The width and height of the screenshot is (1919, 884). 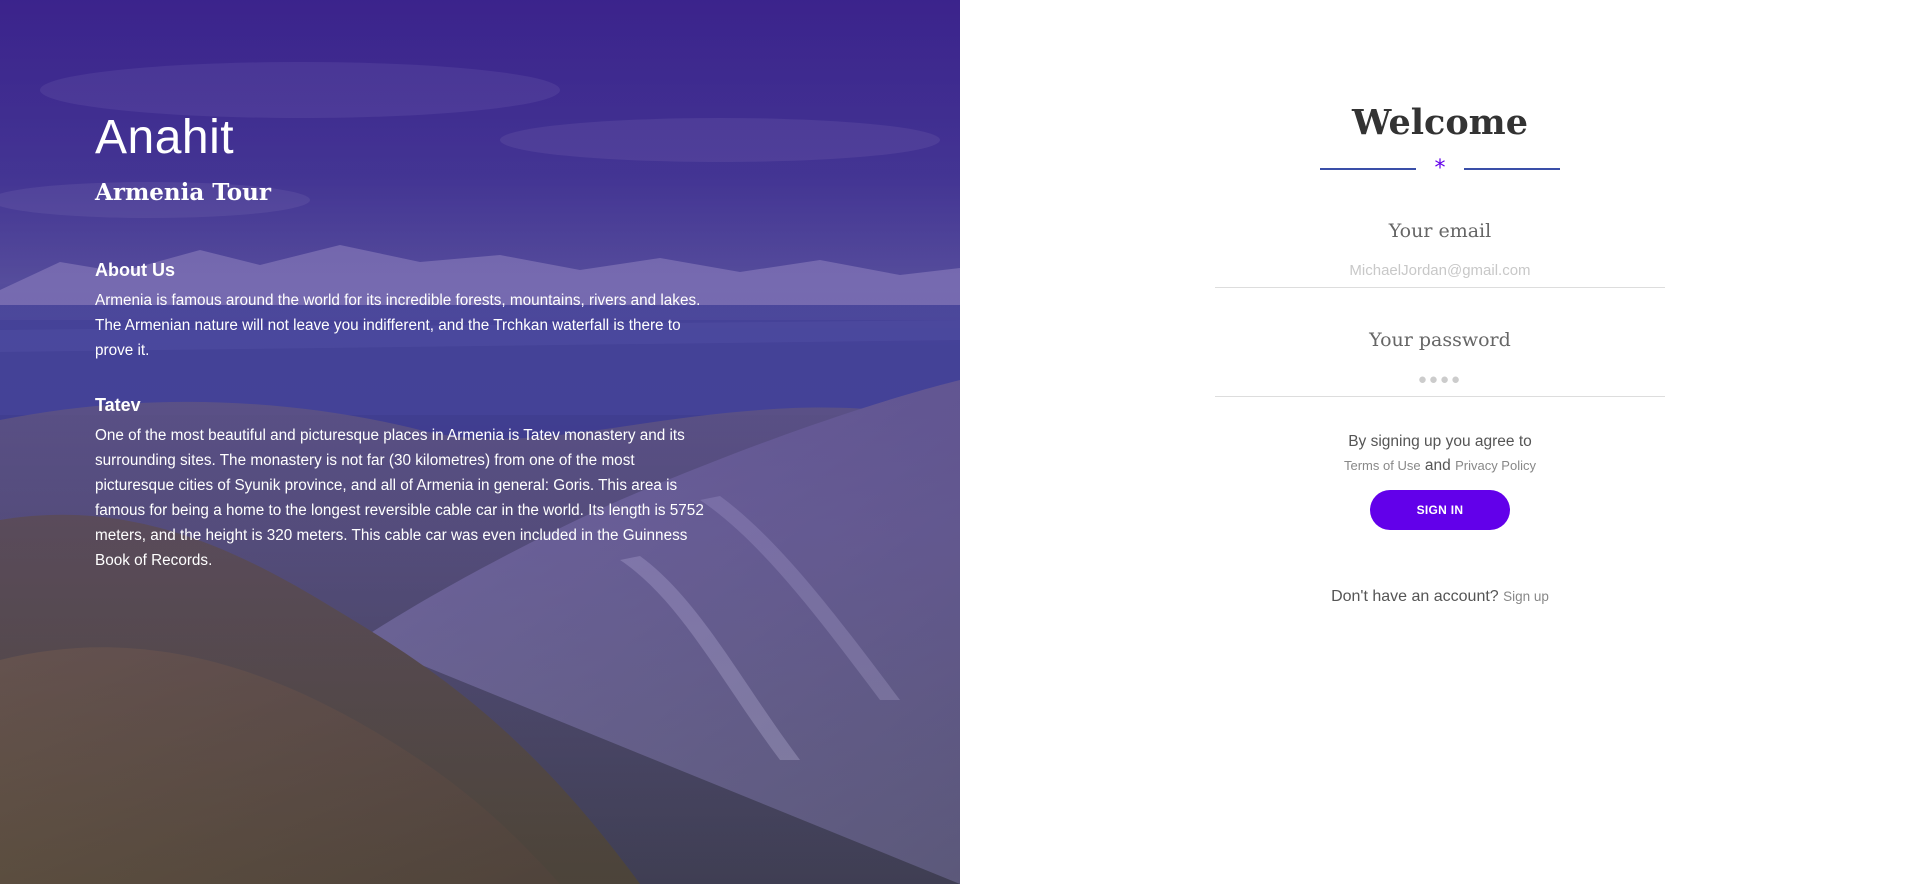 I want to click on password-field, so click(x=1440, y=383).